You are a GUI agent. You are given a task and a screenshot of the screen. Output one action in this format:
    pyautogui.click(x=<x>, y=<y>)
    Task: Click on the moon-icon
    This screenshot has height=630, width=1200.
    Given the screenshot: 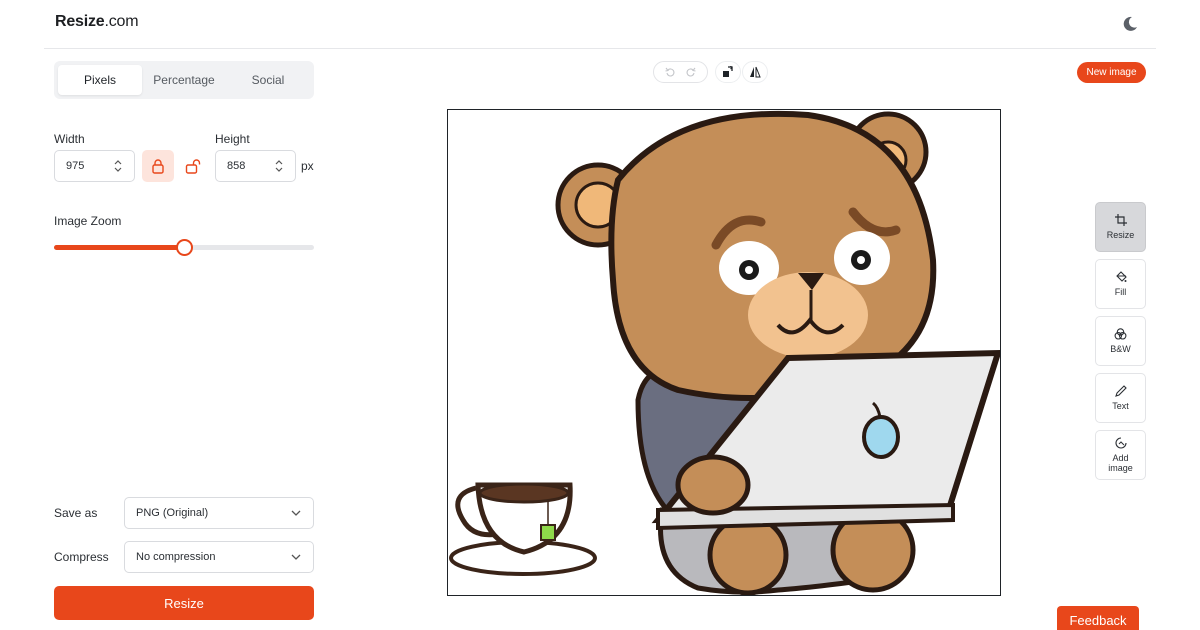 What is the action you would take?
    pyautogui.click(x=1130, y=24)
    